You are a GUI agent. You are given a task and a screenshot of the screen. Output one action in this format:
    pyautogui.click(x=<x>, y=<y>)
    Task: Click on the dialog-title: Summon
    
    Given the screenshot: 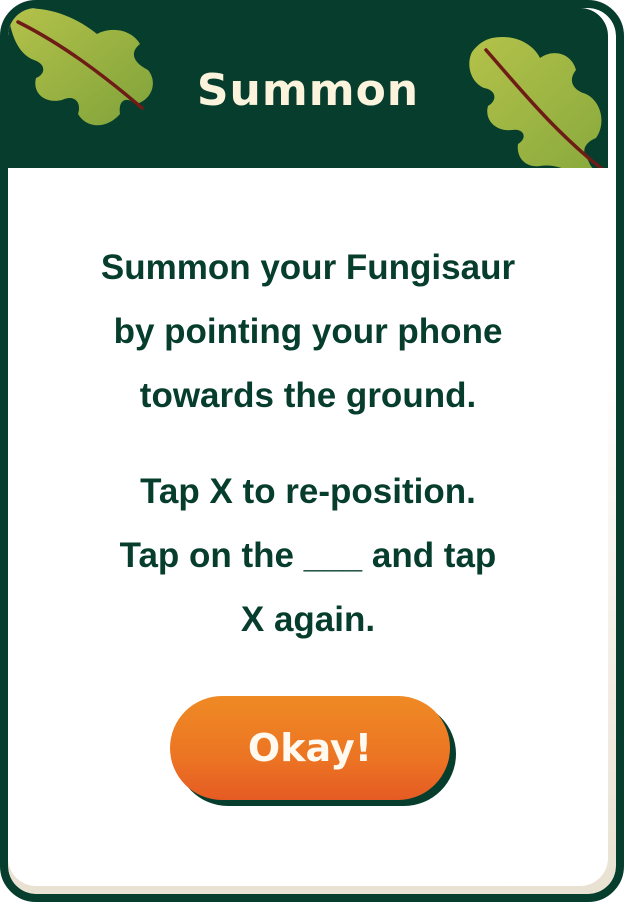 What is the action you would take?
    pyautogui.click(x=308, y=90)
    